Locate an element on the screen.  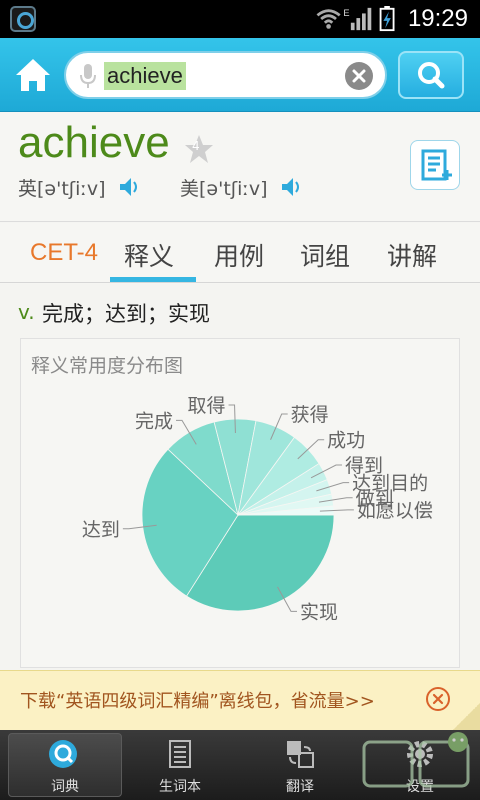
search-icon is located at coordinates (431, 75).